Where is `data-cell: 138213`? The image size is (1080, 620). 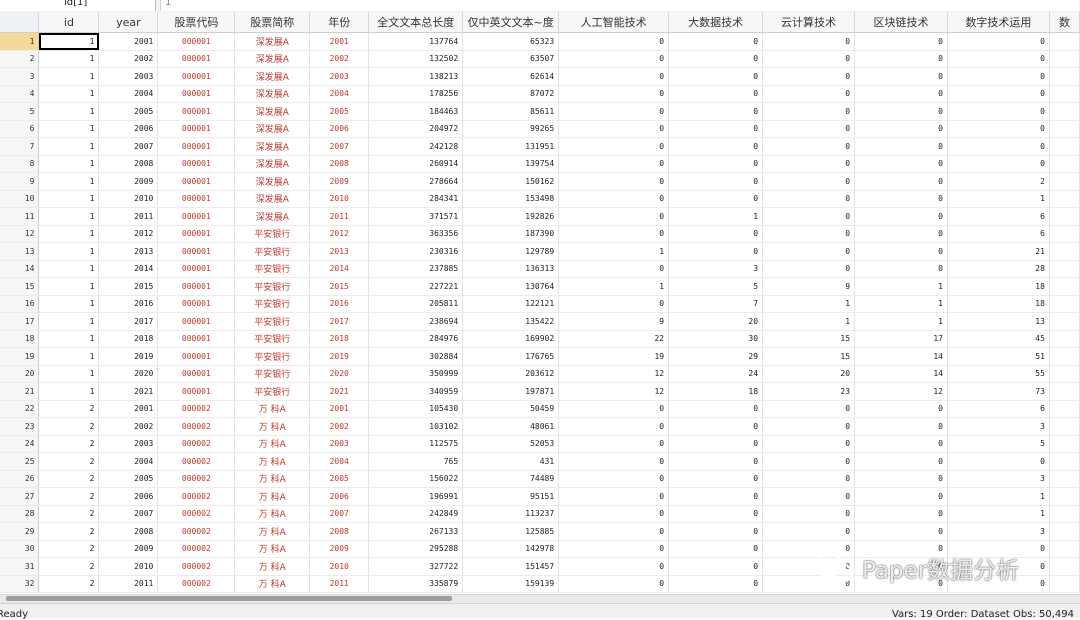
data-cell: 138213 is located at coordinates (416, 76).